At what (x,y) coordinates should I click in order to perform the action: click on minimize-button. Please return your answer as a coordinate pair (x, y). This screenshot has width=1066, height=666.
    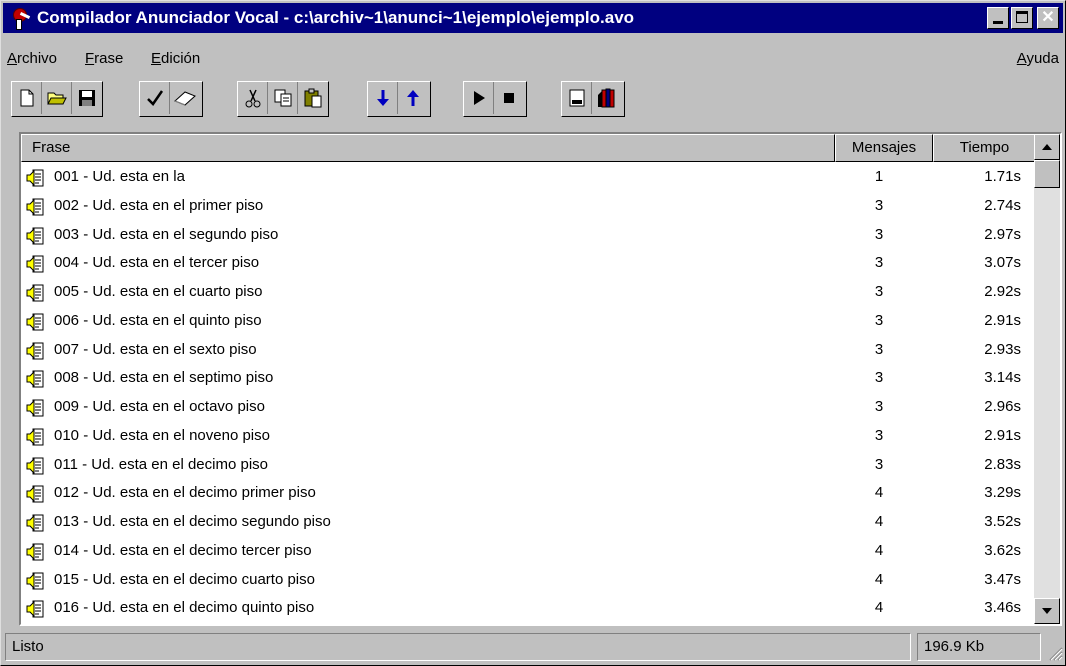
    Looking at the image, I should click on (998, 18).